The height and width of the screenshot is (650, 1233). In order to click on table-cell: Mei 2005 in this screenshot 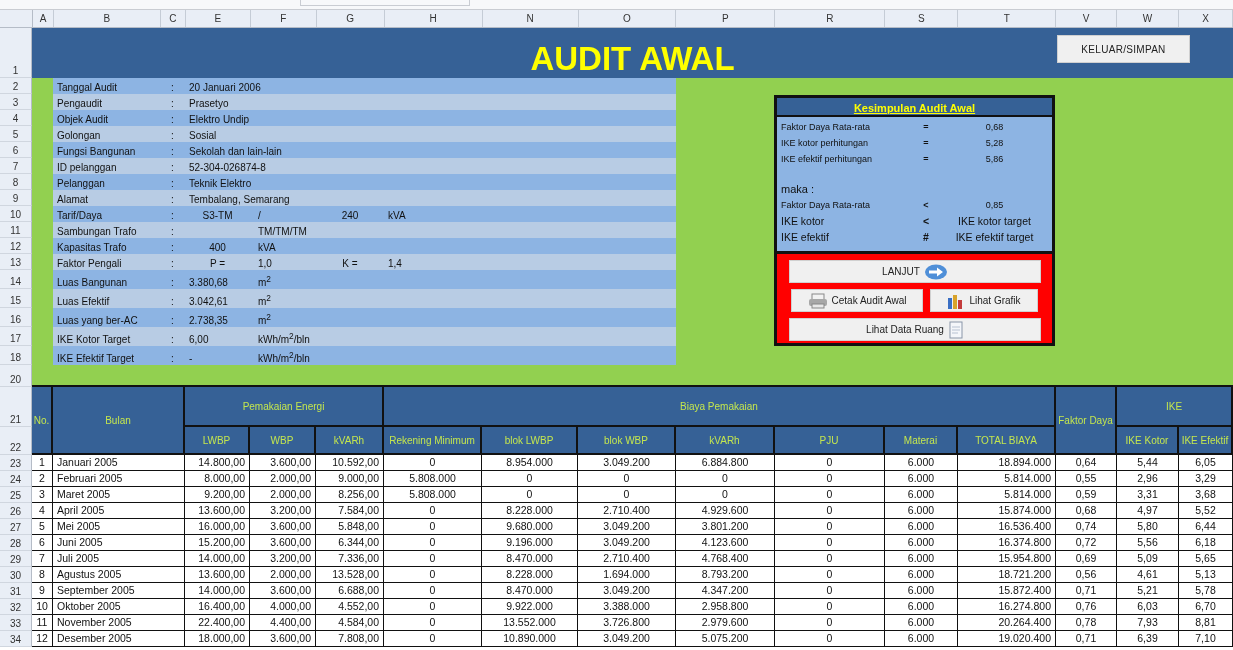, I will do `click(119, 527)`.